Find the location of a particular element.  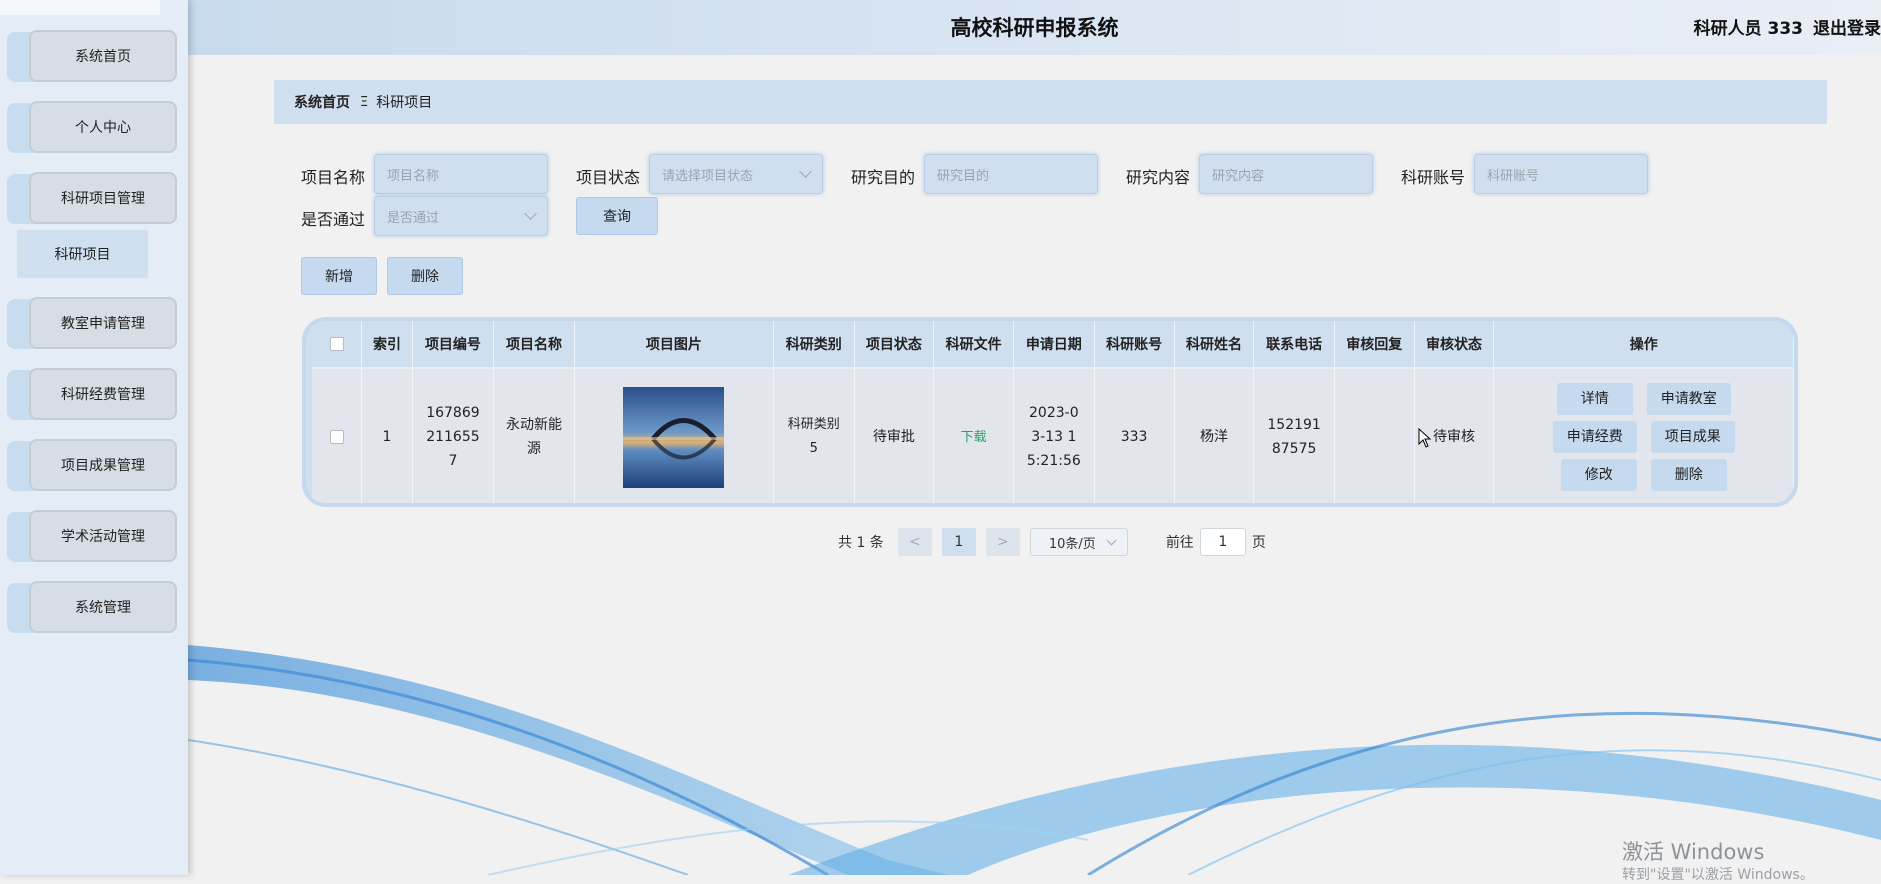

column-header: 申请日期 is located at coordinates (1054, 345).